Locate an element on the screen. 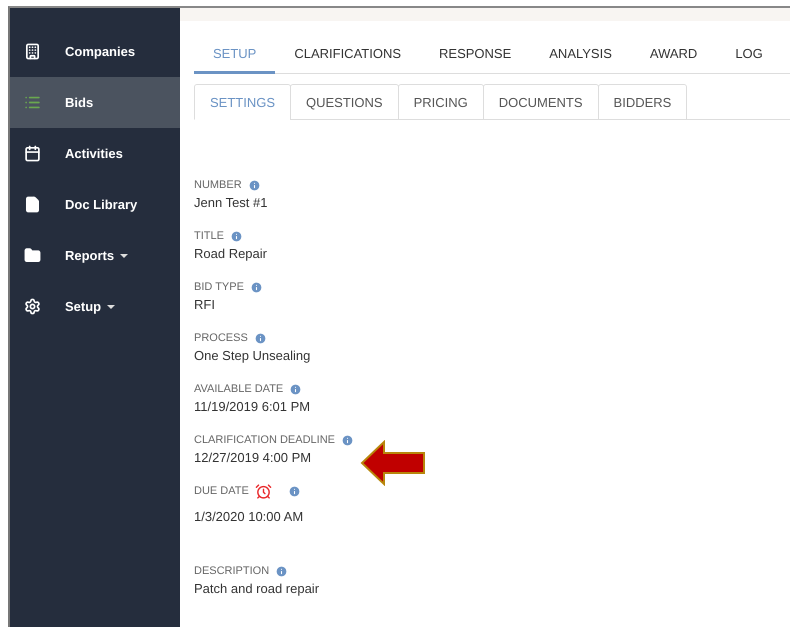  field-value: Patch and road repair is located at coordinates (257, 588).